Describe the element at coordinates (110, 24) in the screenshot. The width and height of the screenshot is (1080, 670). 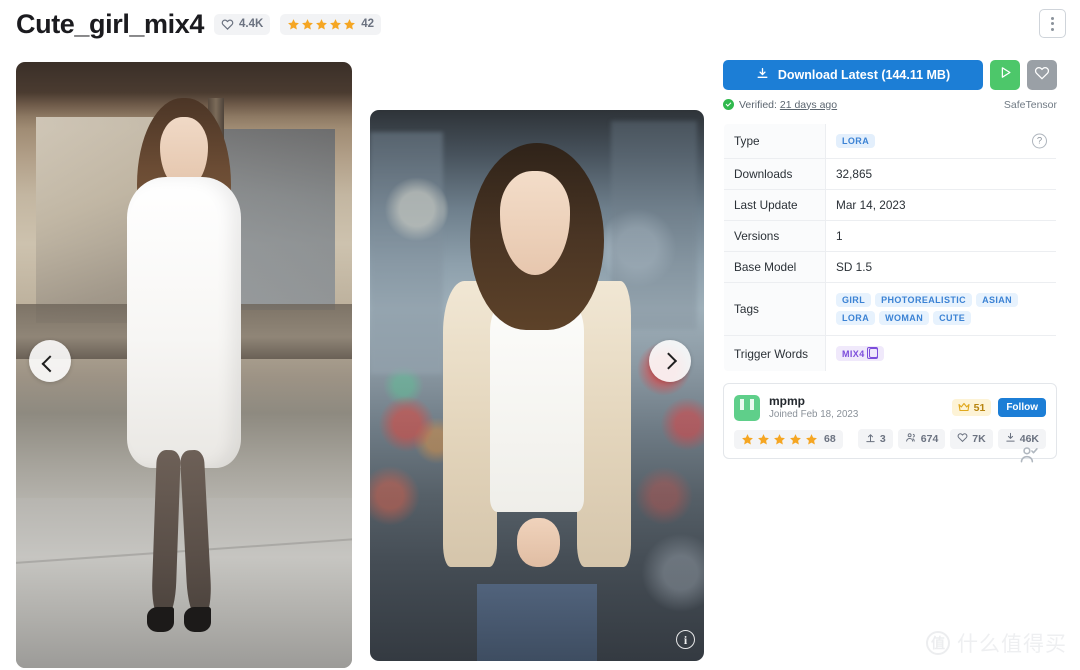
I see `page-title: Cute_girl_mix4` at that location.